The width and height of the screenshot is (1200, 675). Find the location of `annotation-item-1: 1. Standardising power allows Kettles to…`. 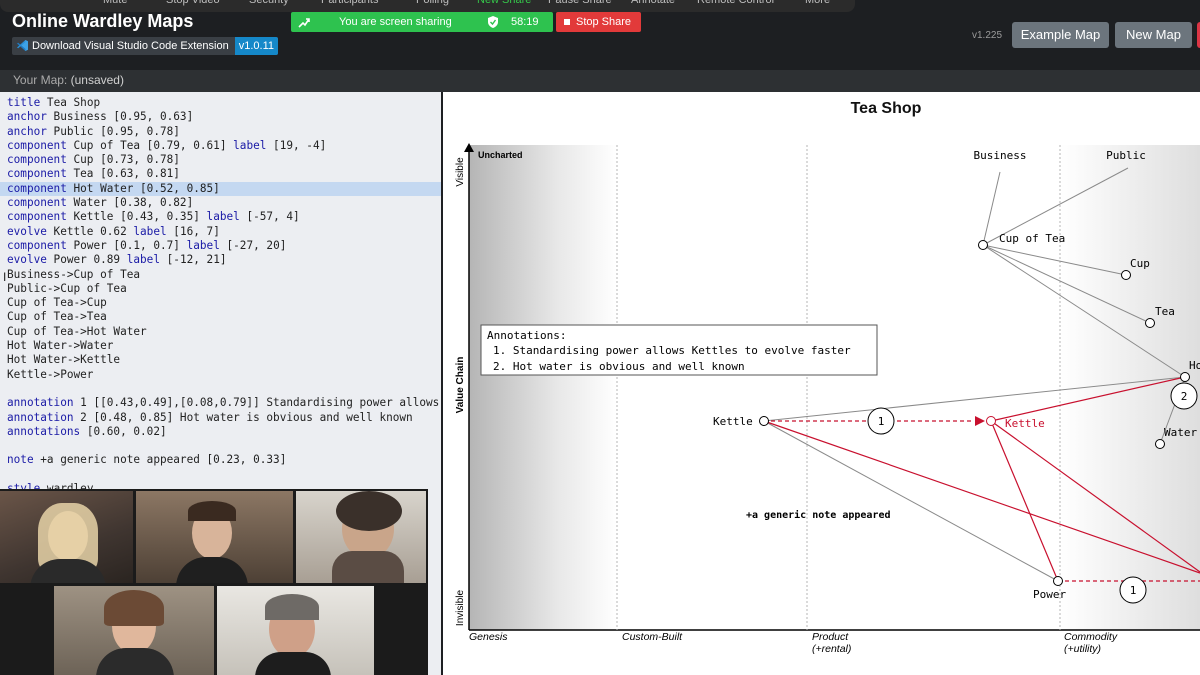

annotation-item-1: 1. Standardising power allows Kettles to… is located at coordinates (672, 350).